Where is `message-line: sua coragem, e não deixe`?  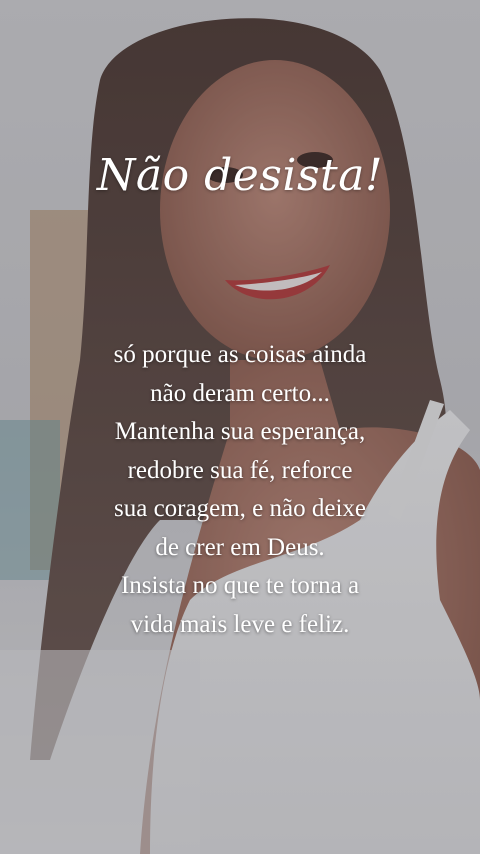 message-line: sua coragem, e não deixe is located at coordinates (240, 508).